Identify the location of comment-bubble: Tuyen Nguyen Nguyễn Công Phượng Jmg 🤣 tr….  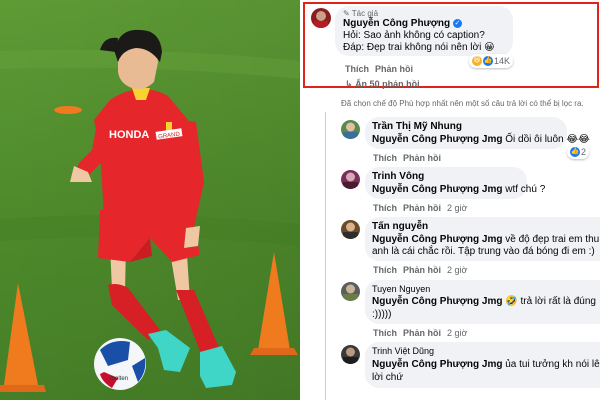
(482, 302).